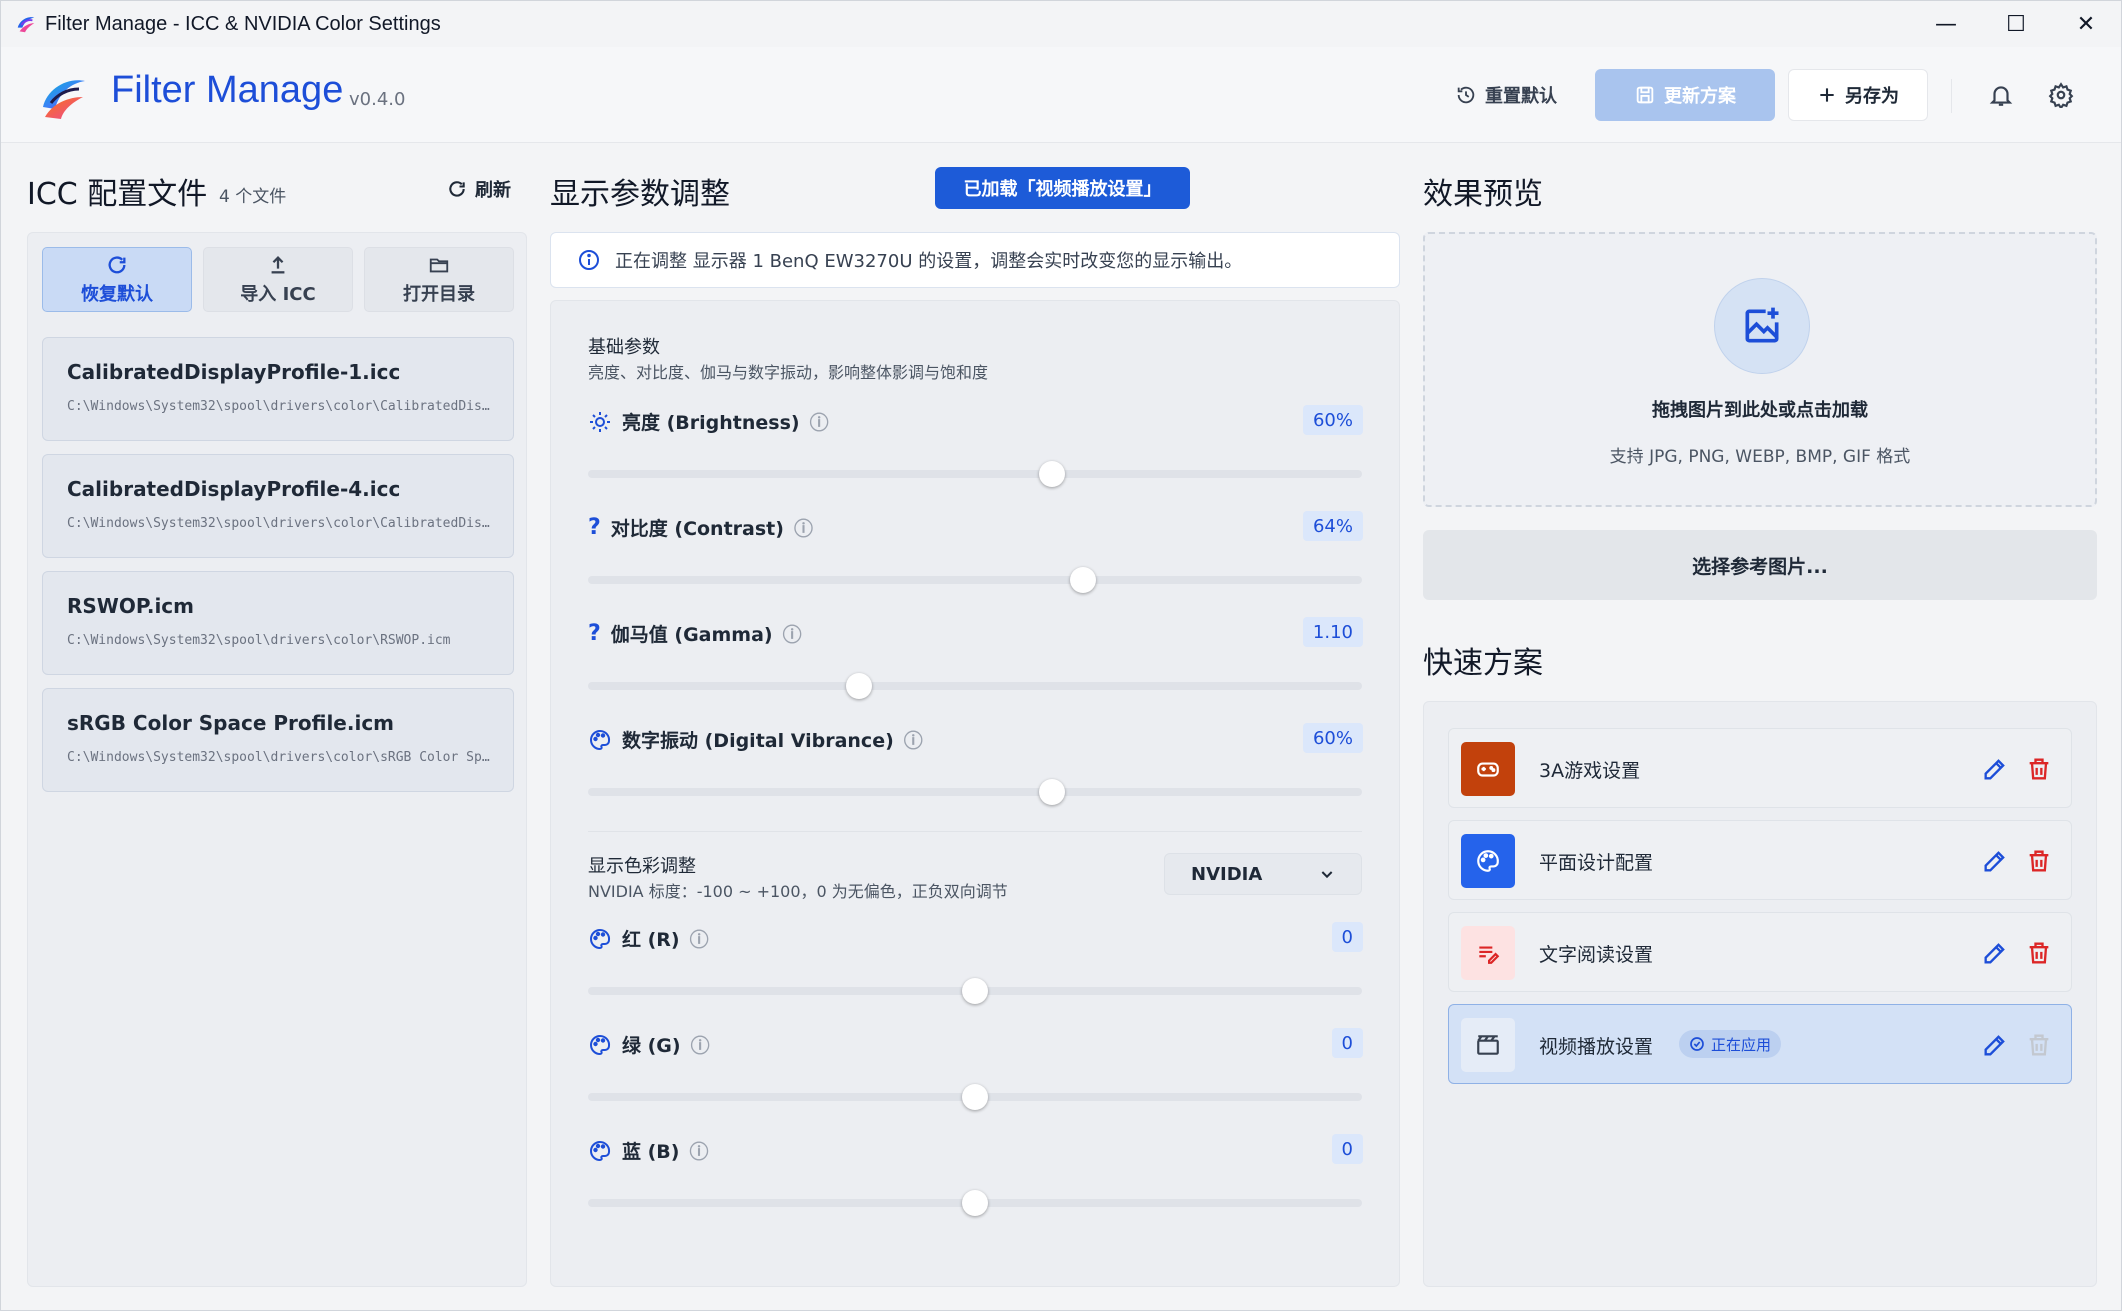  What do you see at coordinates (1762, 326) in the screenshot?
I see `add-image-button` at bounding box center [1762, 326].